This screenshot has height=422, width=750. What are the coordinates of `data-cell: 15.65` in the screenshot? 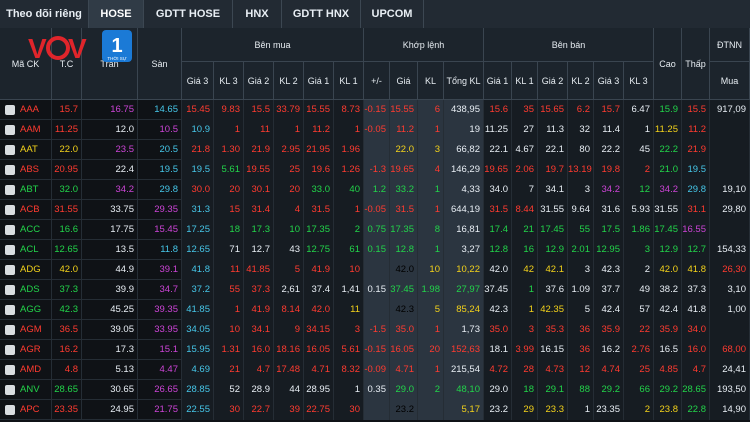 It's located at (553, 110).